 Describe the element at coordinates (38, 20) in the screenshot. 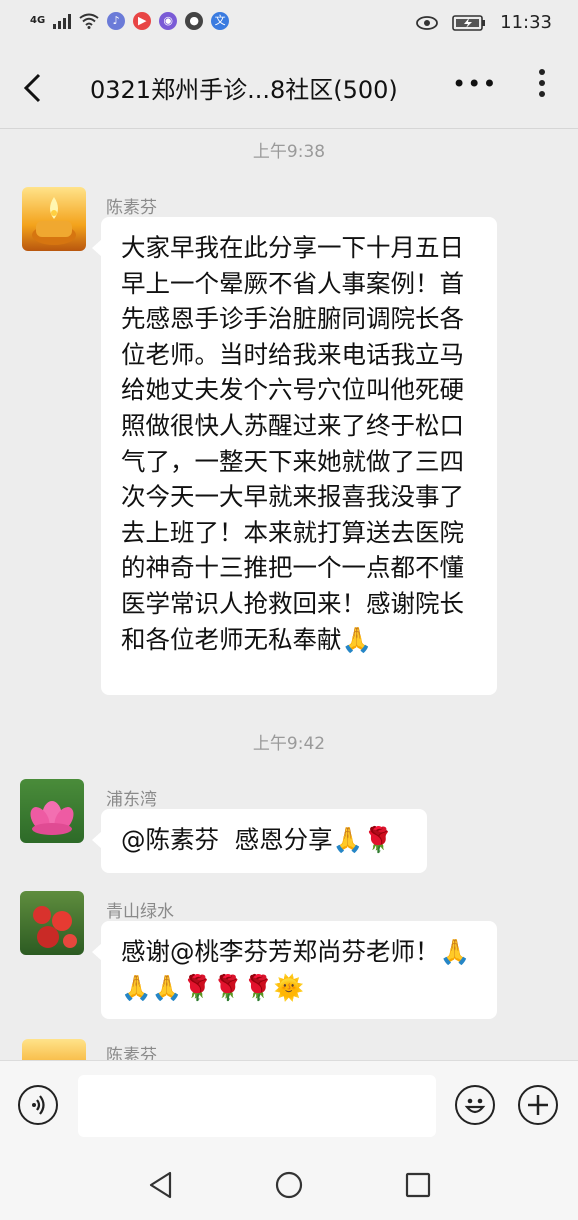

I see `network-type: 4G` at that location.